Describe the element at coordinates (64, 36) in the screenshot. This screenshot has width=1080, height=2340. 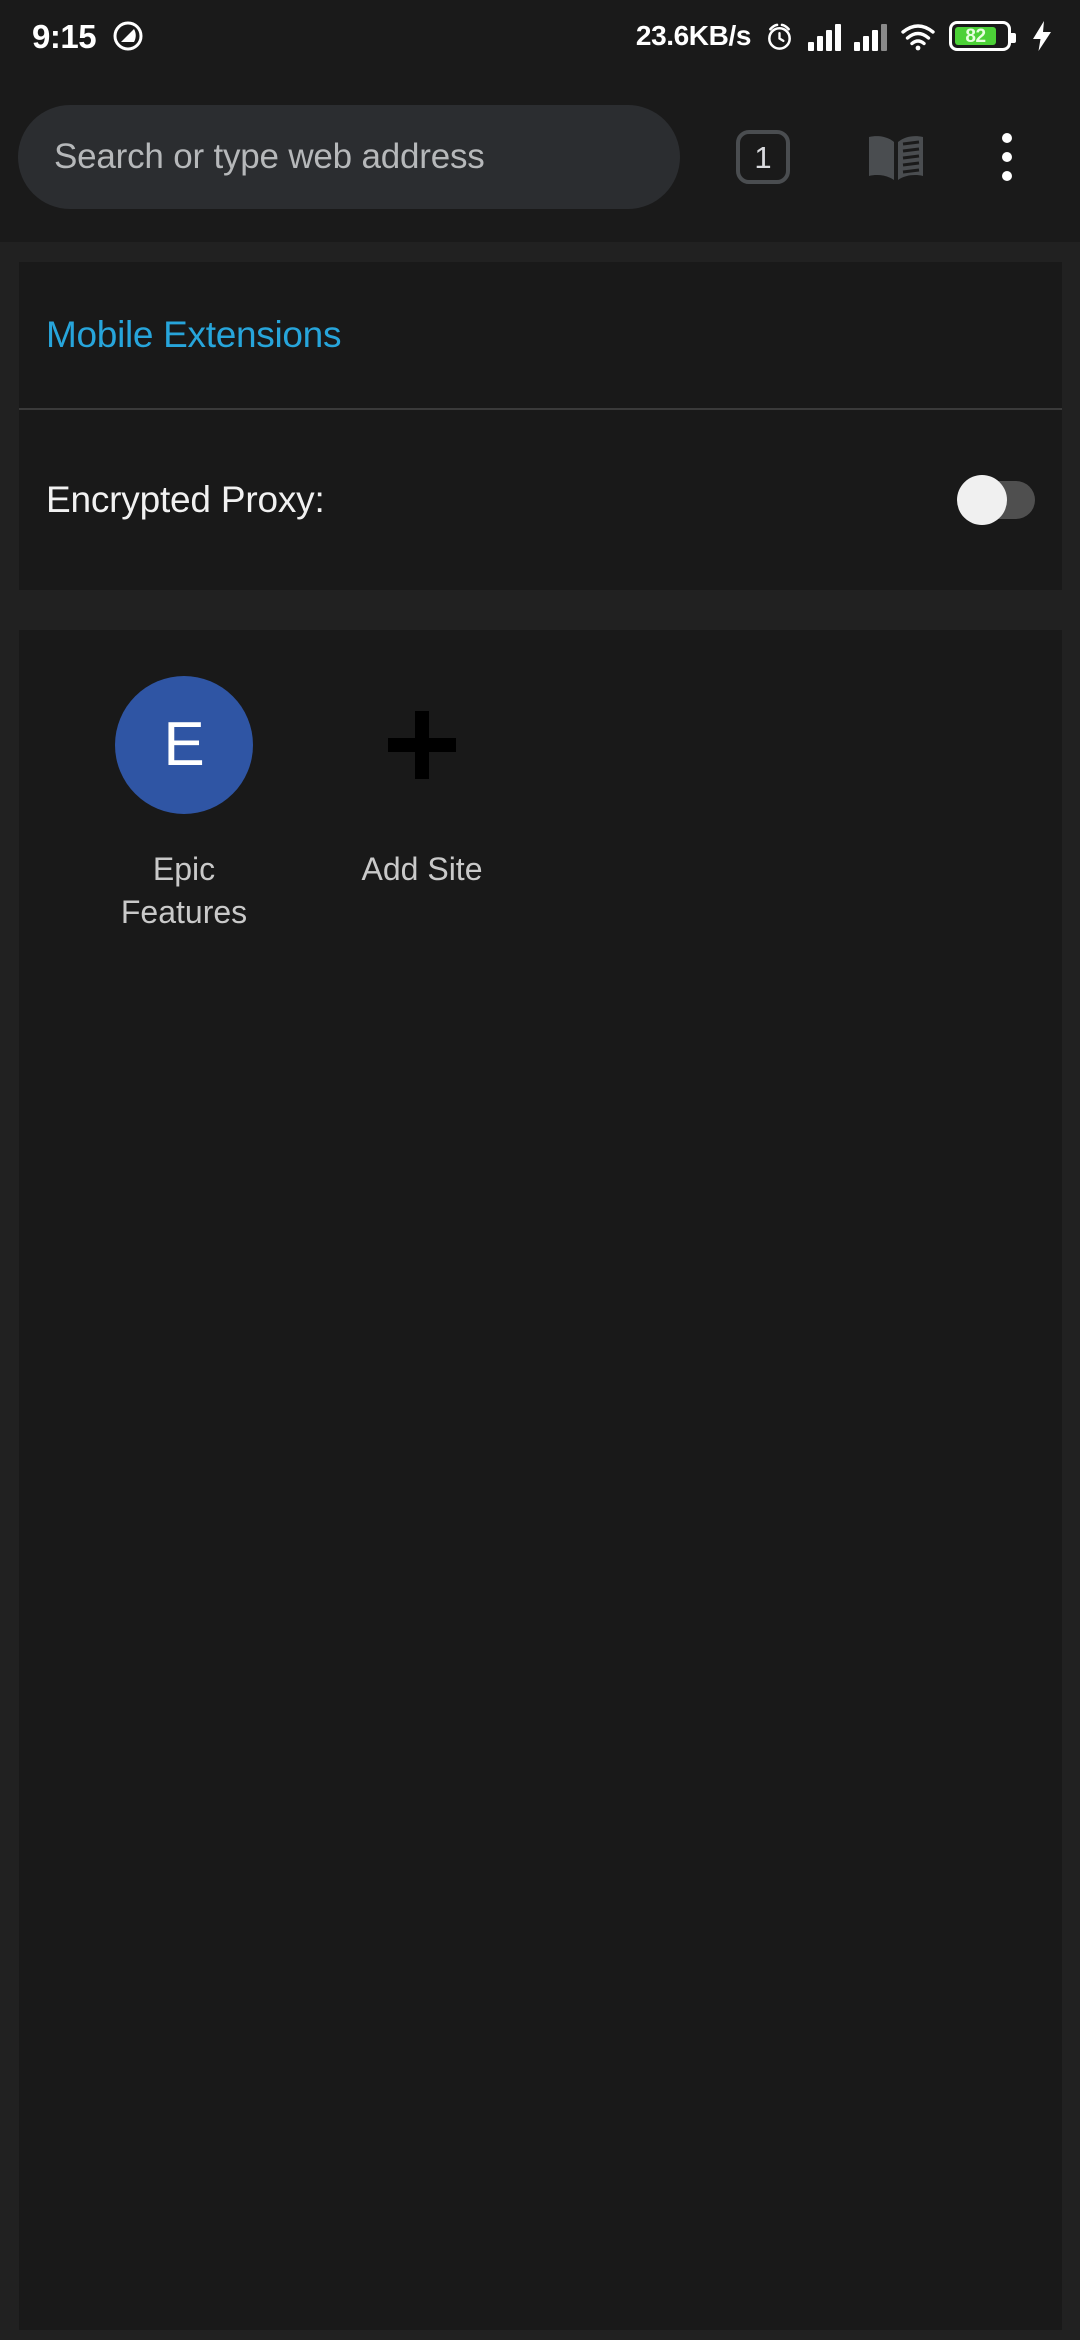
I see `status-bar-clock: 9:15` at that location.